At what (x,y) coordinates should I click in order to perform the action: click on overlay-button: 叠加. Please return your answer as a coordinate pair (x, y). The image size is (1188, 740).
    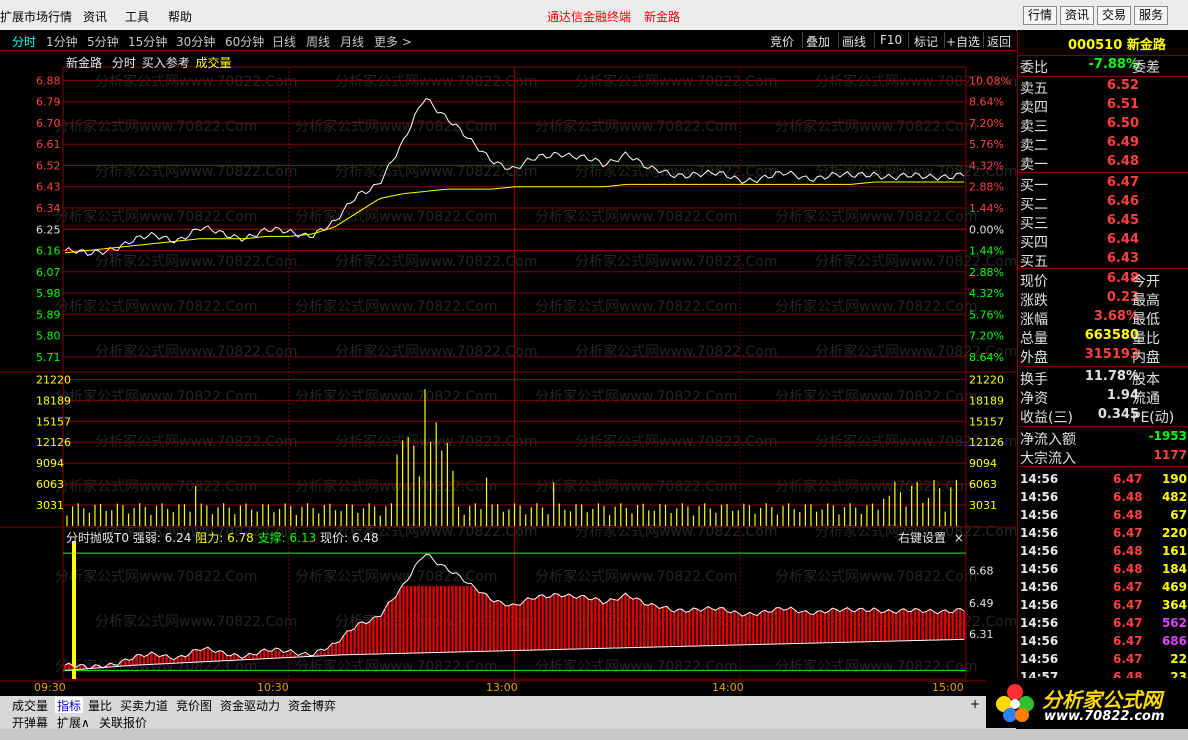
    Looking at the image, I should click on (818, 41).